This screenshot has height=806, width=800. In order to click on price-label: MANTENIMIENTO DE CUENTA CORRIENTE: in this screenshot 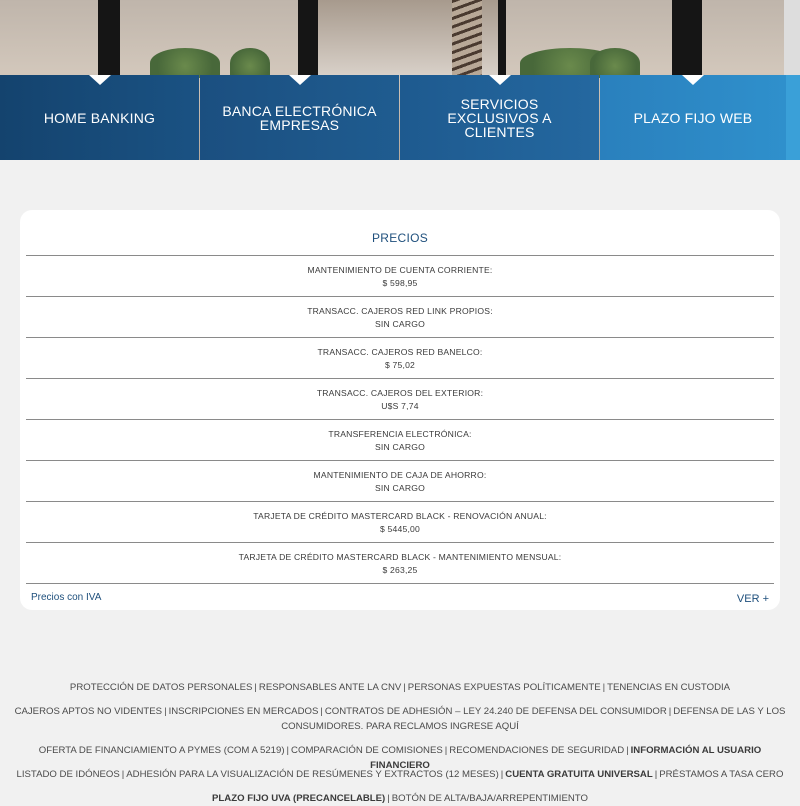, I will do `click(400, 270)`.